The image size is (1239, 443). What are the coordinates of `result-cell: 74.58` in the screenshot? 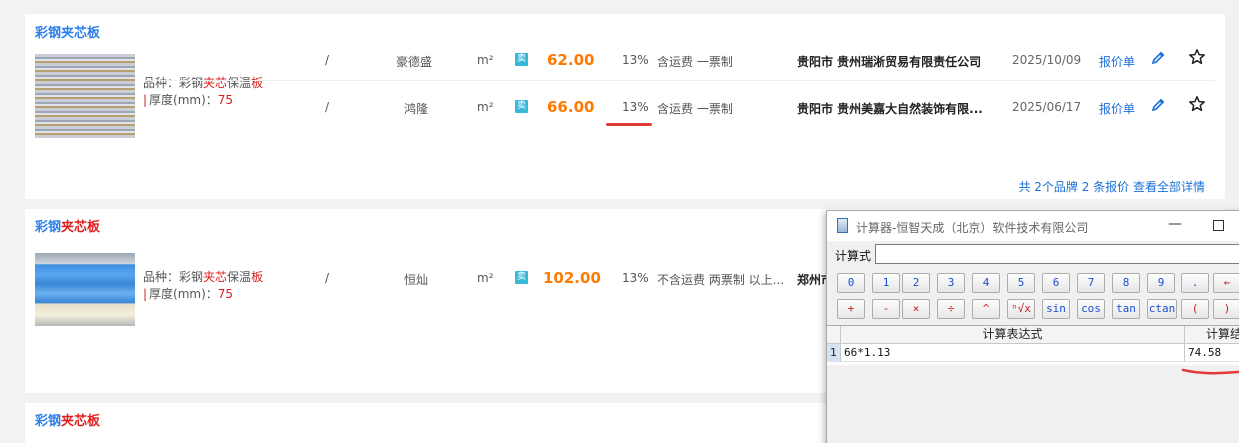 It's located at (1212, 353).